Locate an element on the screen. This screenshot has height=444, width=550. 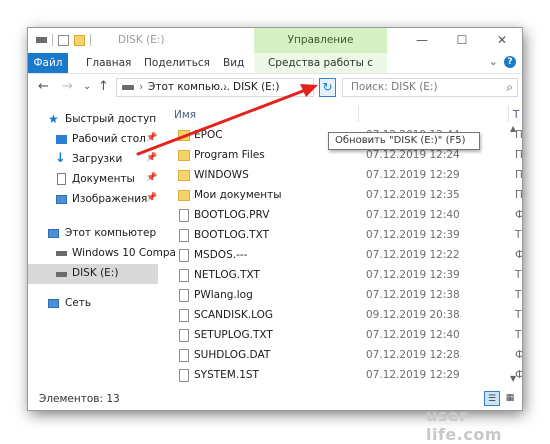
scroll-down-icon: ▼ is located at coordinates (513, 378).